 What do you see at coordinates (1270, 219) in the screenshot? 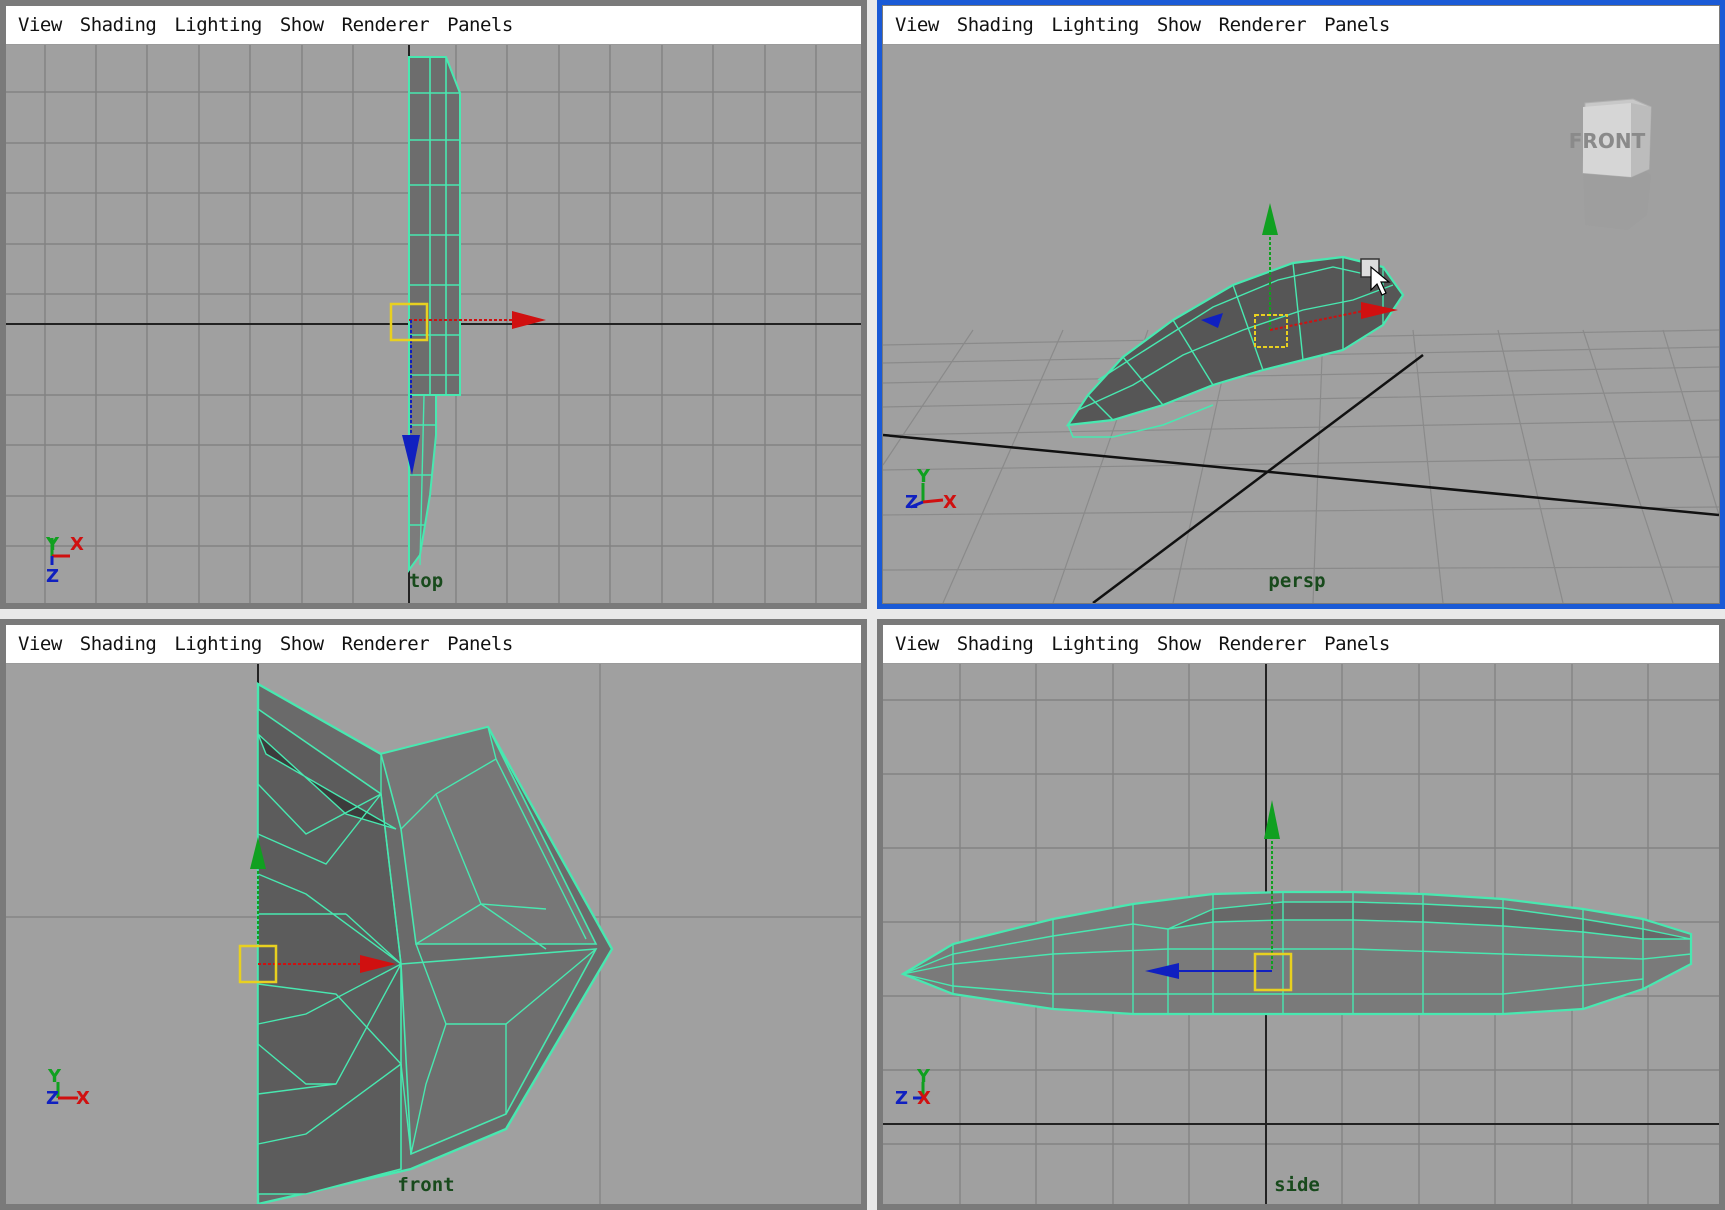
I see `manip-y-arrow` at bounding box center [1270, 219].